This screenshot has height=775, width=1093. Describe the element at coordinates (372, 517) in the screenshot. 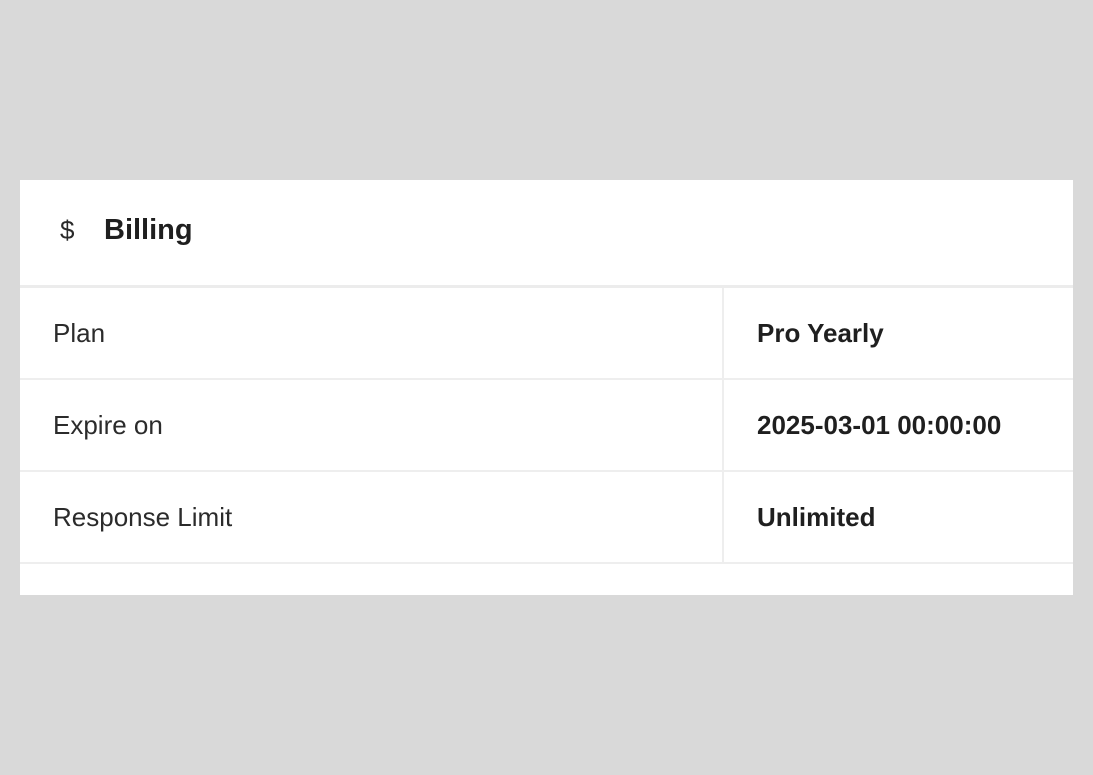

I see `response-limit-label: Response Limit` at that location.